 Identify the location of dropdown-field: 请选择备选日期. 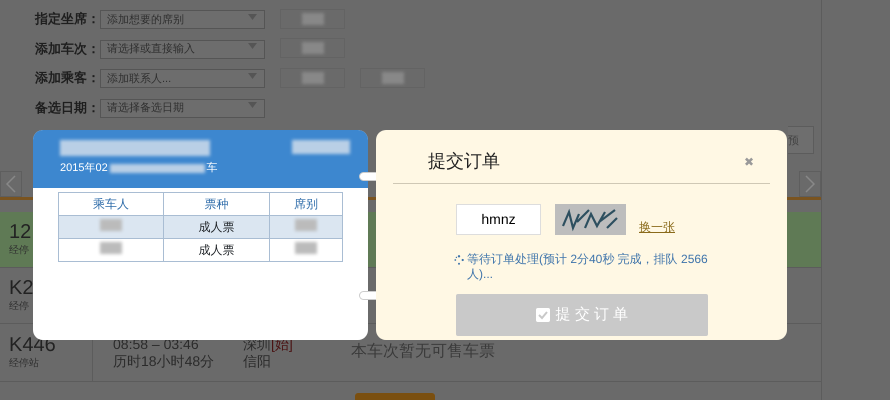
(182, 108).